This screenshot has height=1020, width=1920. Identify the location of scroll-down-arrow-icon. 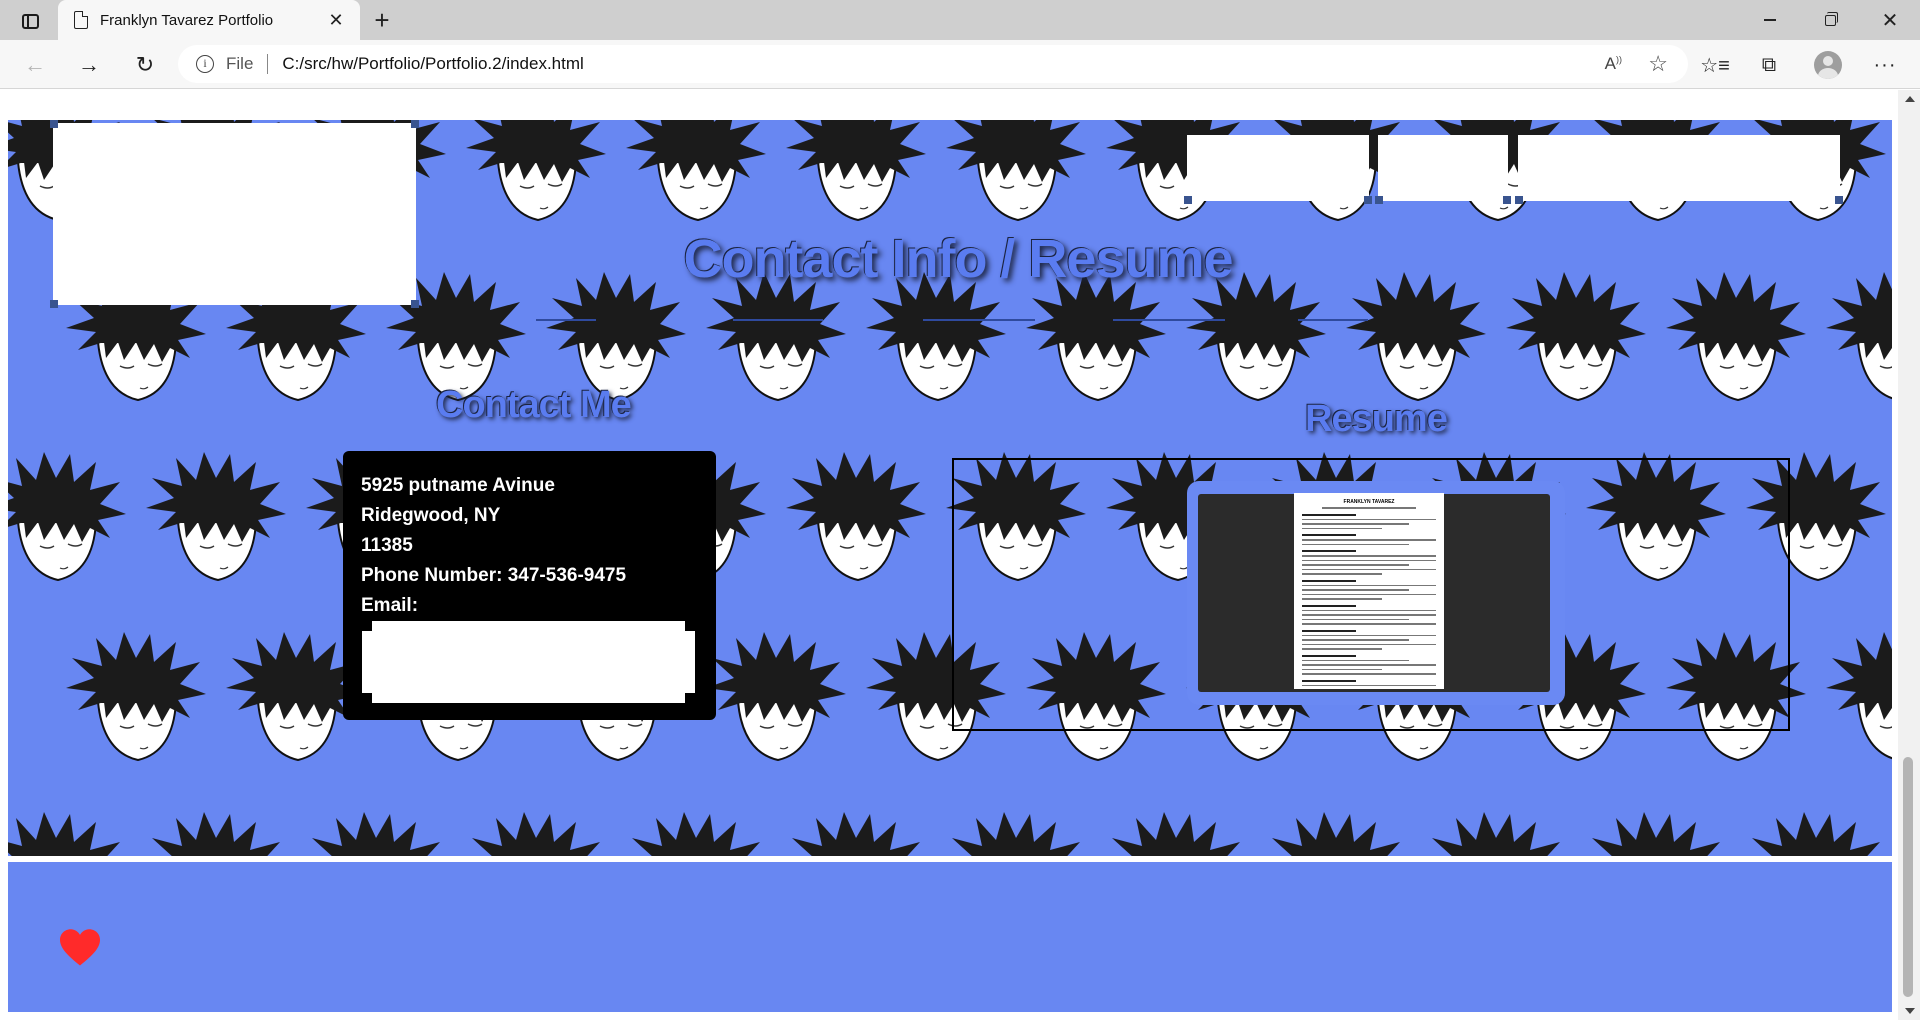
(1910, 1011).